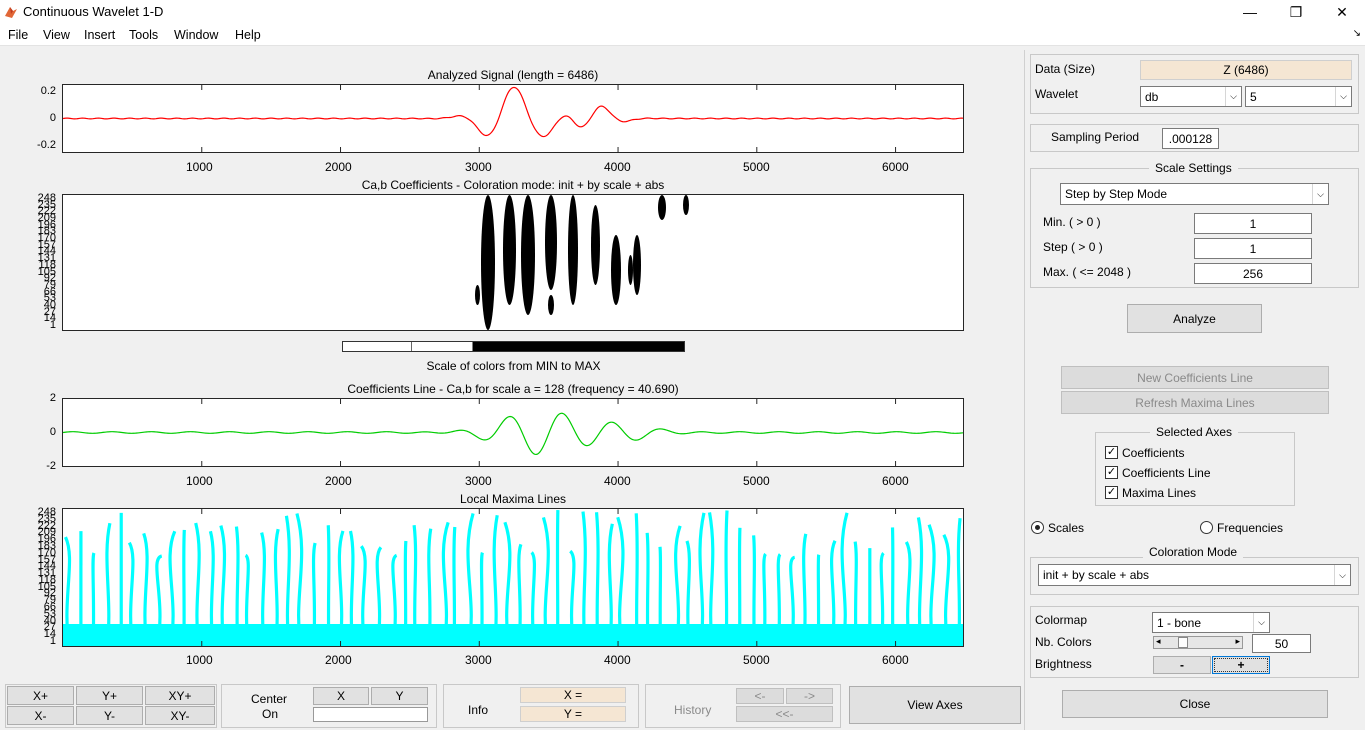  What do you see at coordinates (1253, 273) in the screenshot?
I see `max-scale-input: 256` at bounding box center [1253, 273].